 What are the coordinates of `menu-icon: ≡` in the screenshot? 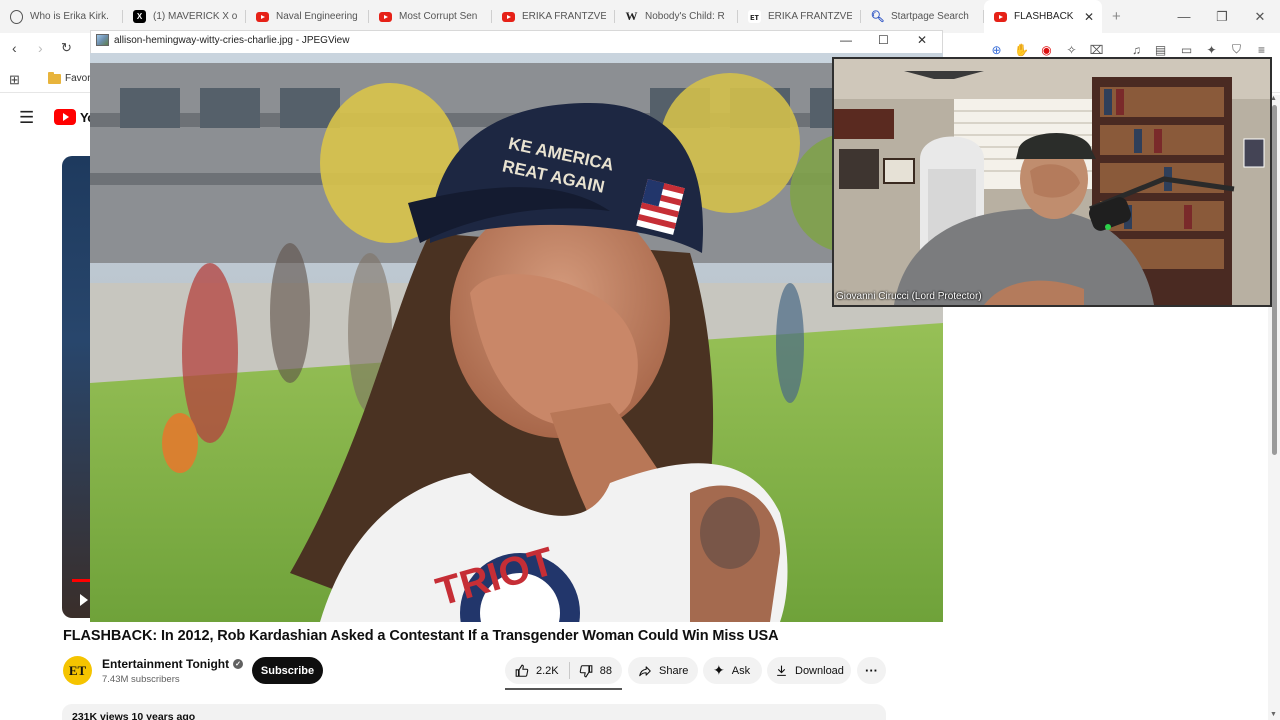 It's located at (1261, 49).